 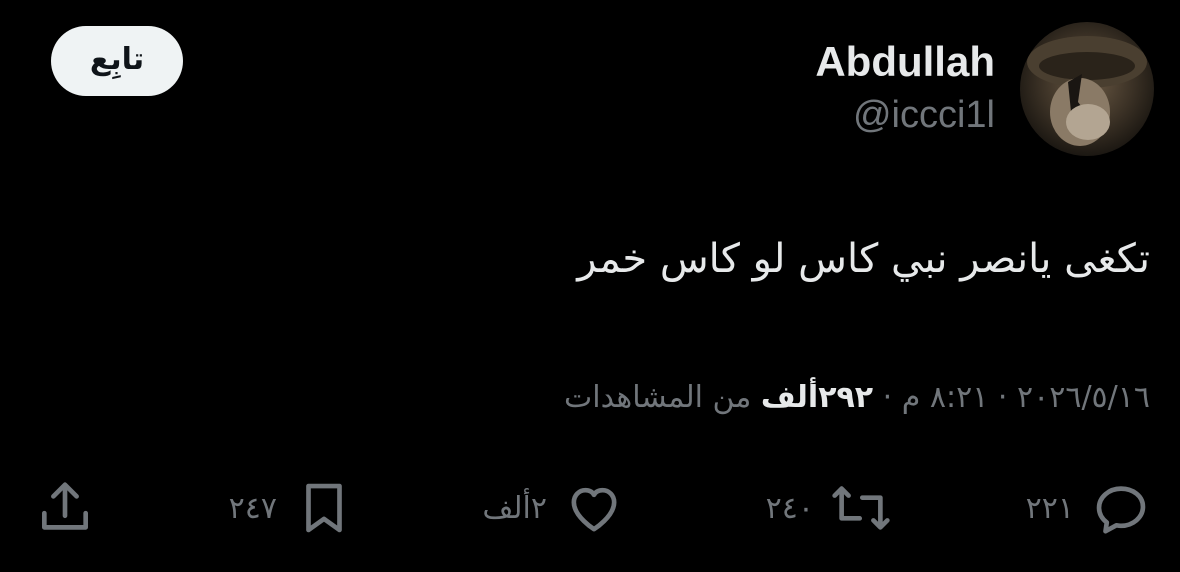 What do you see at coordinates (924, 115) in the screenshot?
I see `user-handle: @iccci1l` at bounding box center [924, 115].